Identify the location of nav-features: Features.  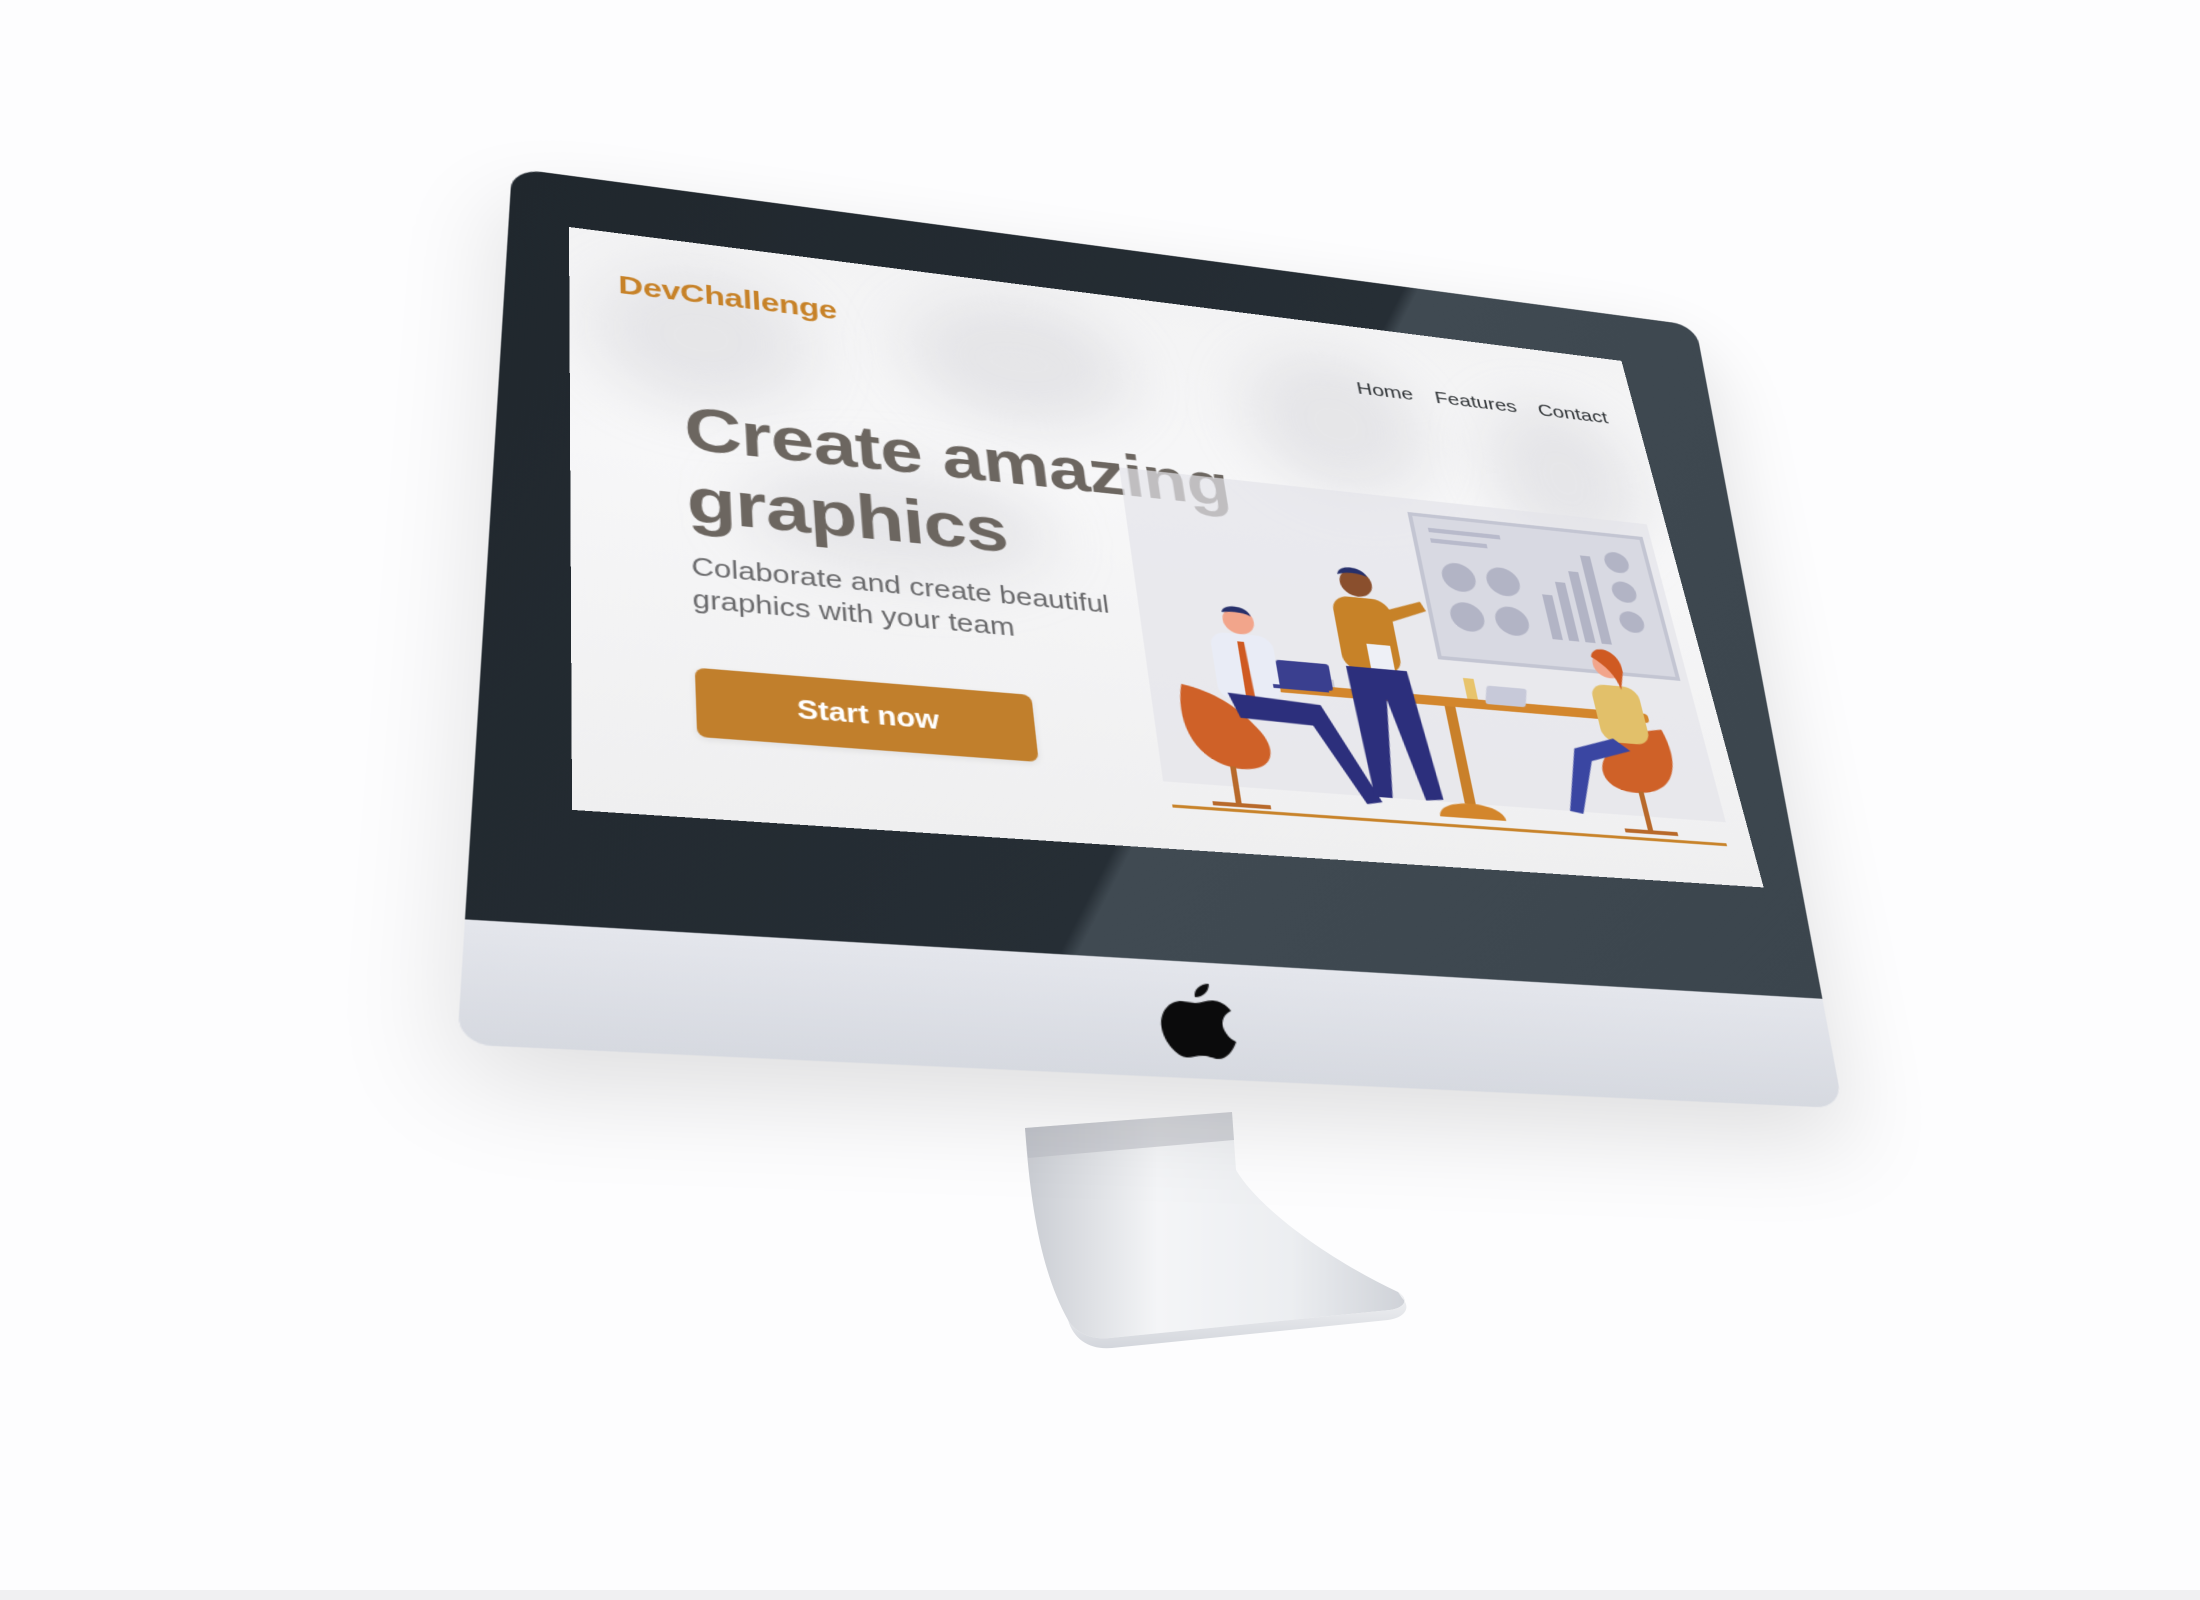
(1476, 402).